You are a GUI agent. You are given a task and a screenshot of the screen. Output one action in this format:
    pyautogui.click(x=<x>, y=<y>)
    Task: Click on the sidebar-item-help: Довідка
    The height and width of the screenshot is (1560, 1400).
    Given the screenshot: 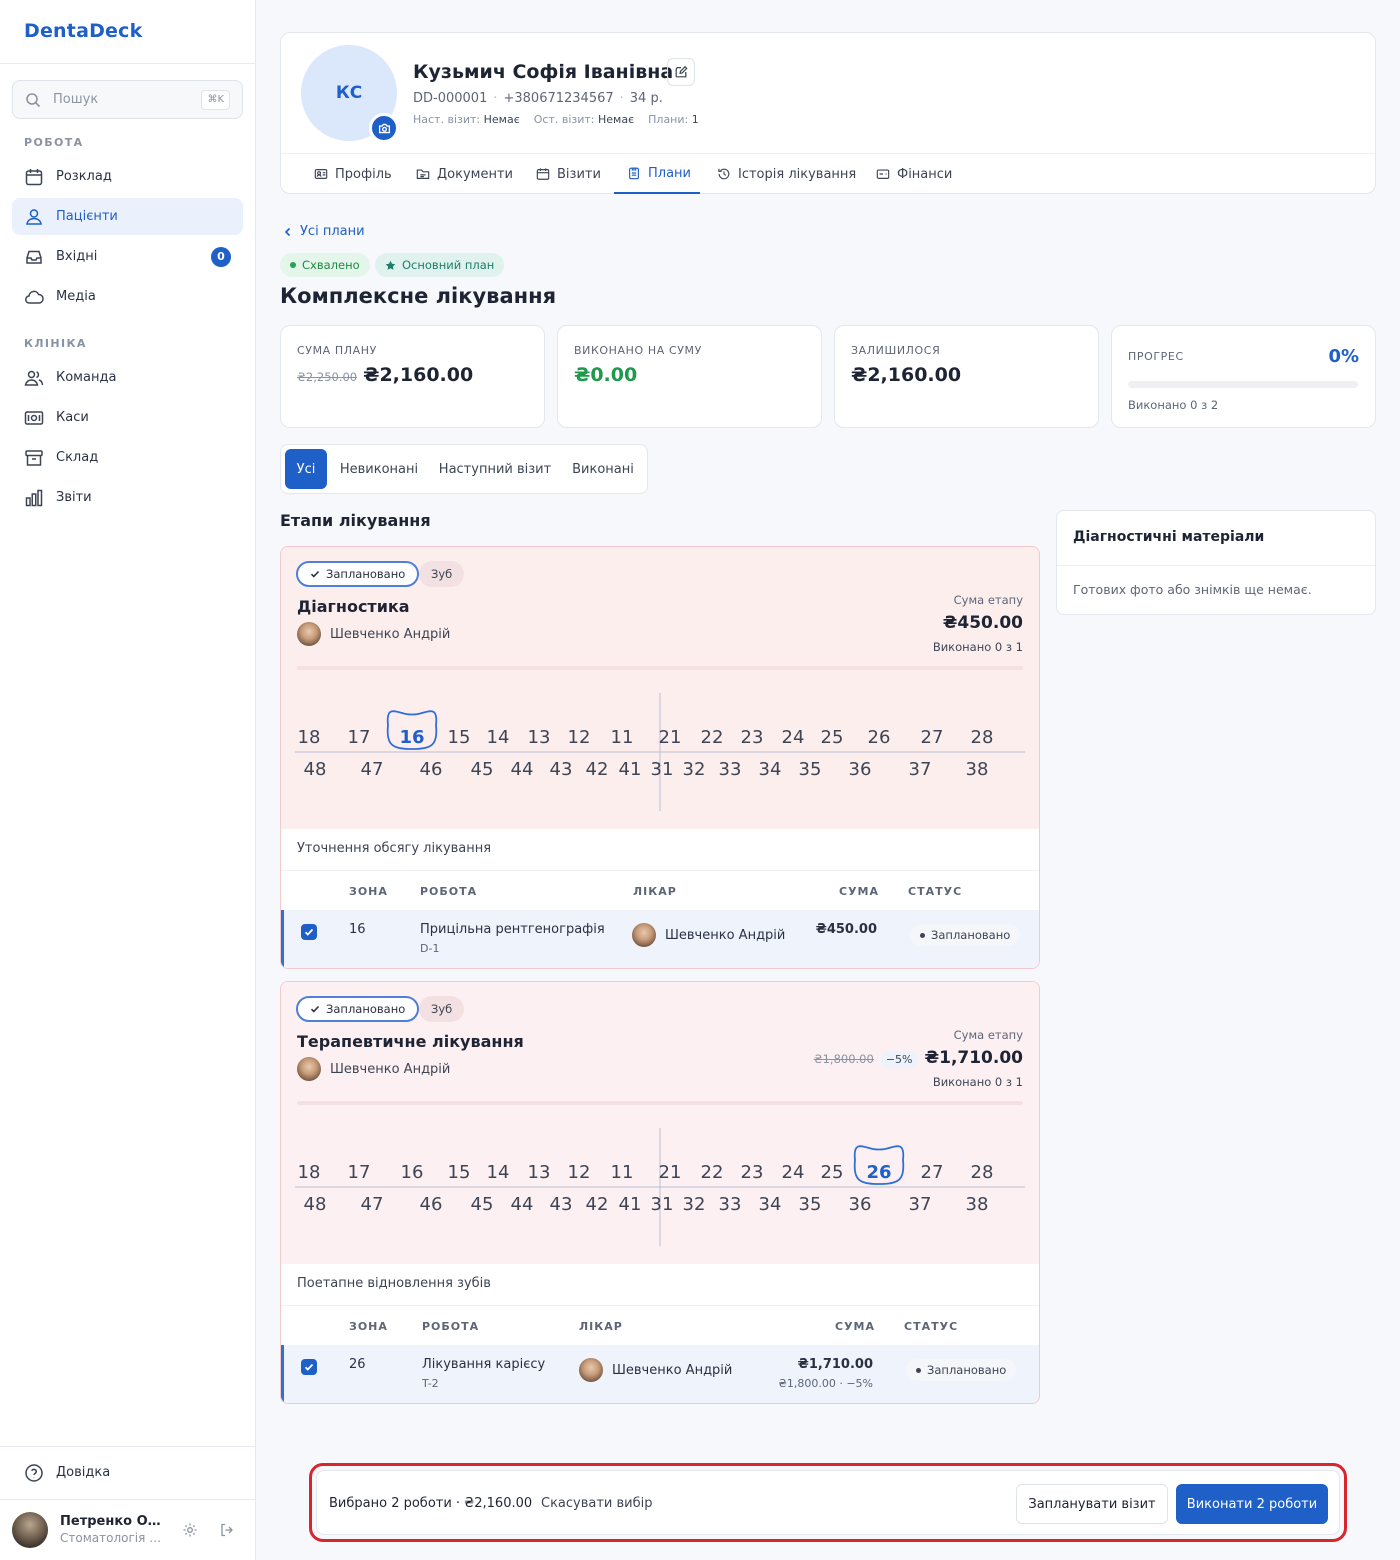 What is the action you would take?
    pyautogui.click(x=127, y=1472)
    